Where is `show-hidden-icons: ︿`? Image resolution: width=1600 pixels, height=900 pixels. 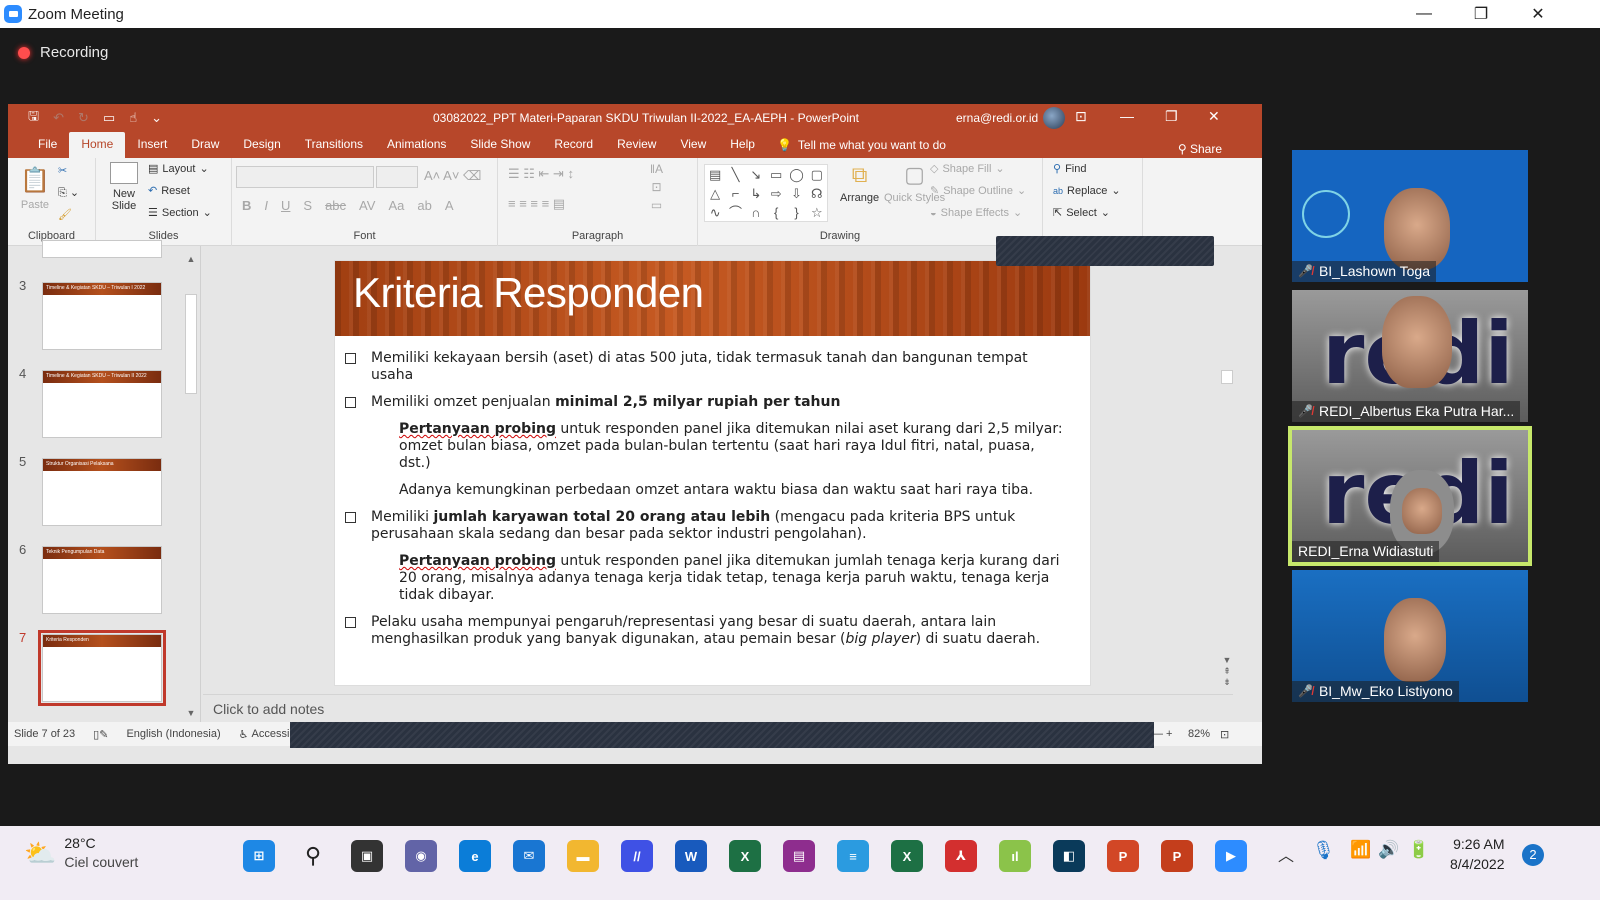 show-hidden-icons: ︿ is located at coordinates (1286, 854).